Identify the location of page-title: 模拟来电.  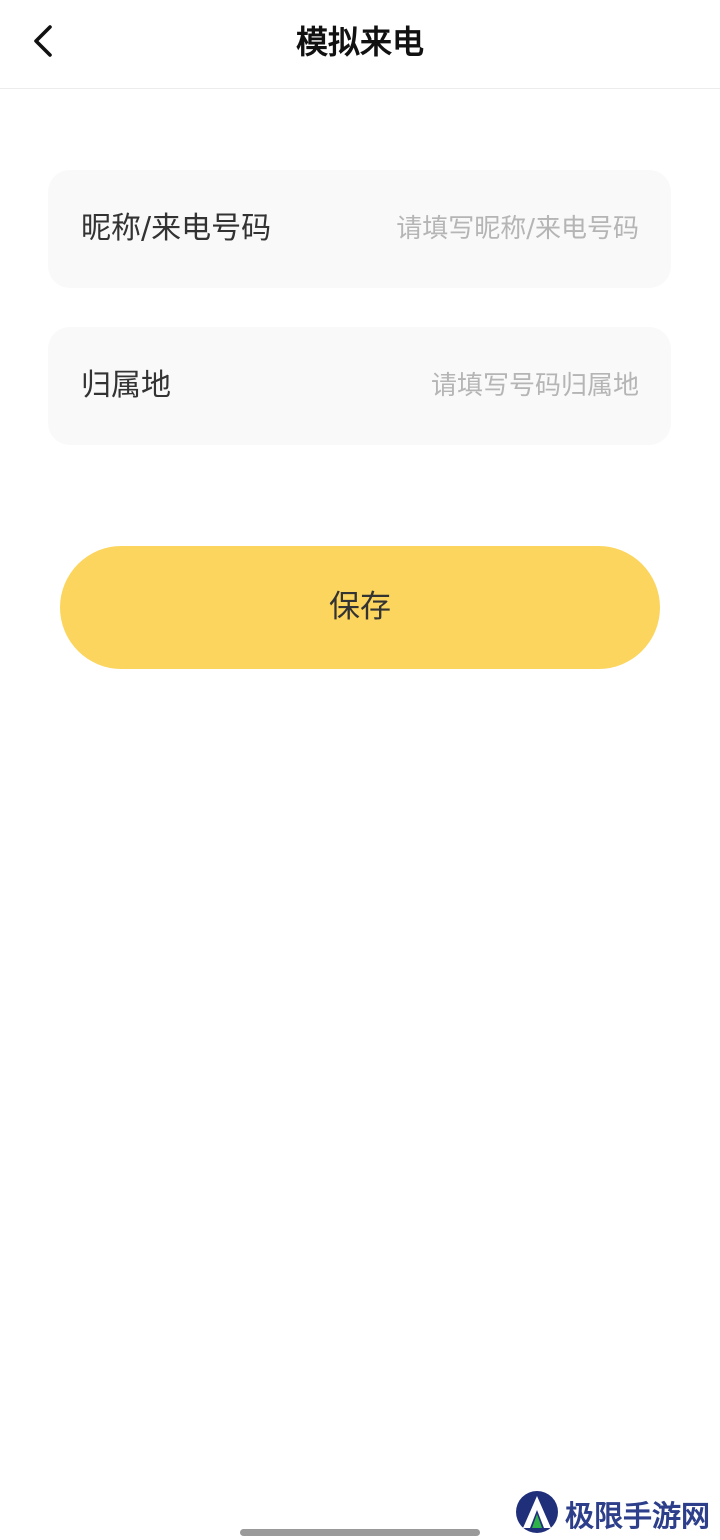
(359, 42).